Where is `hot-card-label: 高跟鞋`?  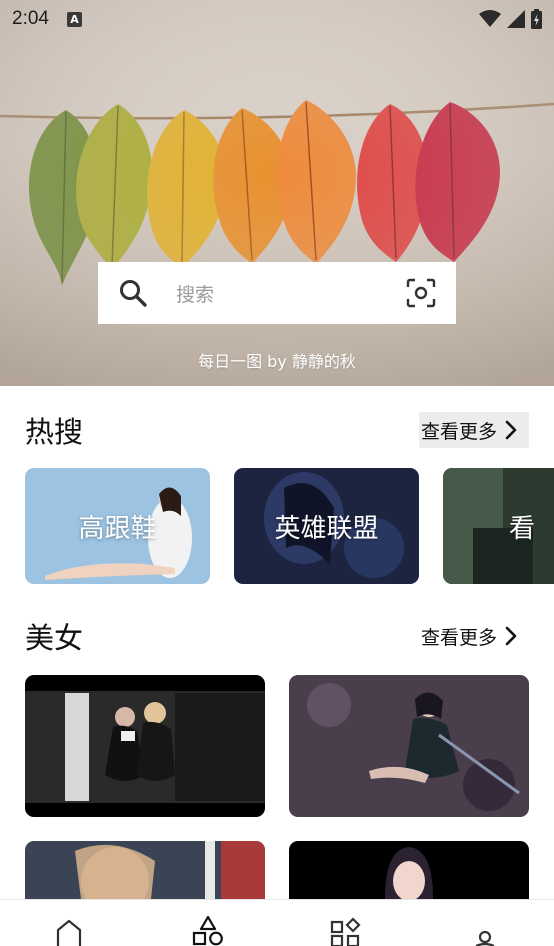 hot-card-label: 高跟鞋 is located at coordinates (117, 528).